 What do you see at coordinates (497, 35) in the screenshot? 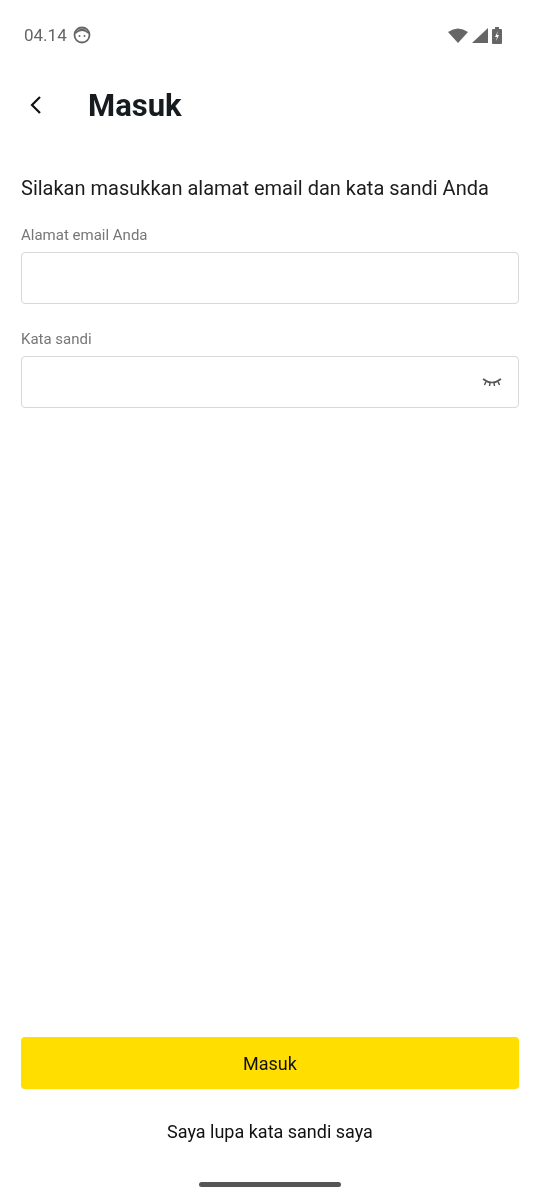
I see `battery-icon` at bounding box center [497, 35].